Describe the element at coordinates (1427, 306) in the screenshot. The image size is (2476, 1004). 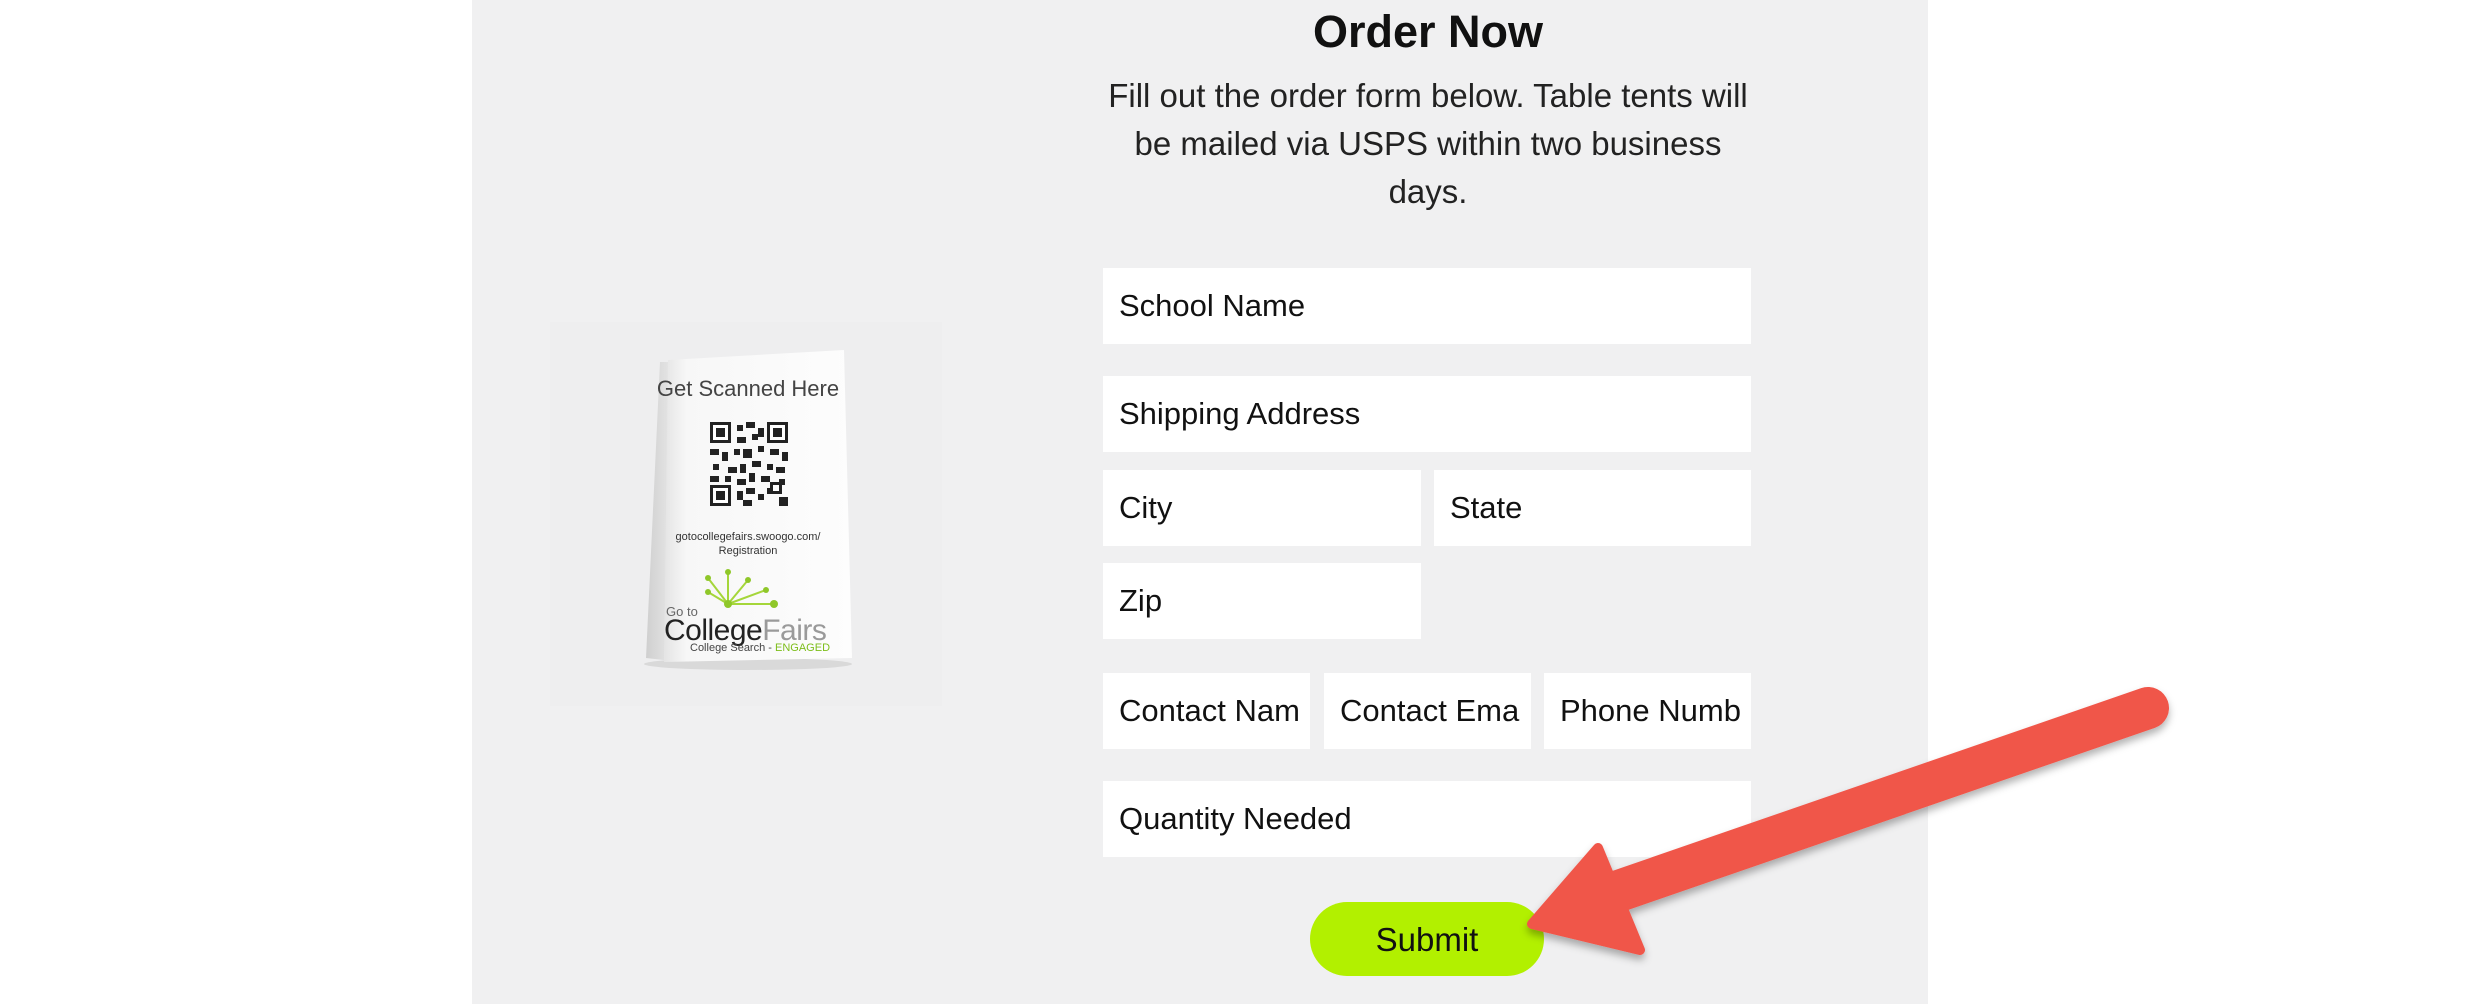
I see `school-name-field: School Name` at that location.